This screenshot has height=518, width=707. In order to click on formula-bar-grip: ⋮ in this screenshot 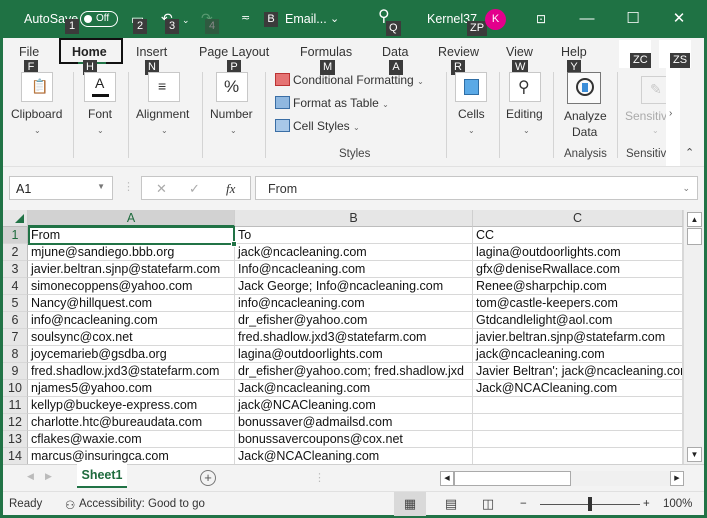, I will do `click(128, 186)`.